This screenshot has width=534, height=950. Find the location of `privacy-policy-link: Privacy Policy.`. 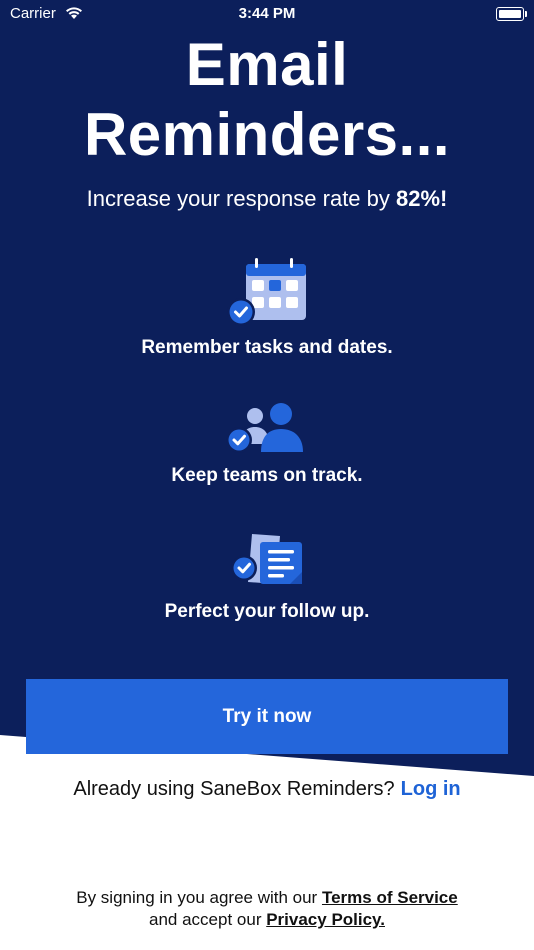

privacy-policy-link: Privacy Policy. is located at coordinates (325, 919).